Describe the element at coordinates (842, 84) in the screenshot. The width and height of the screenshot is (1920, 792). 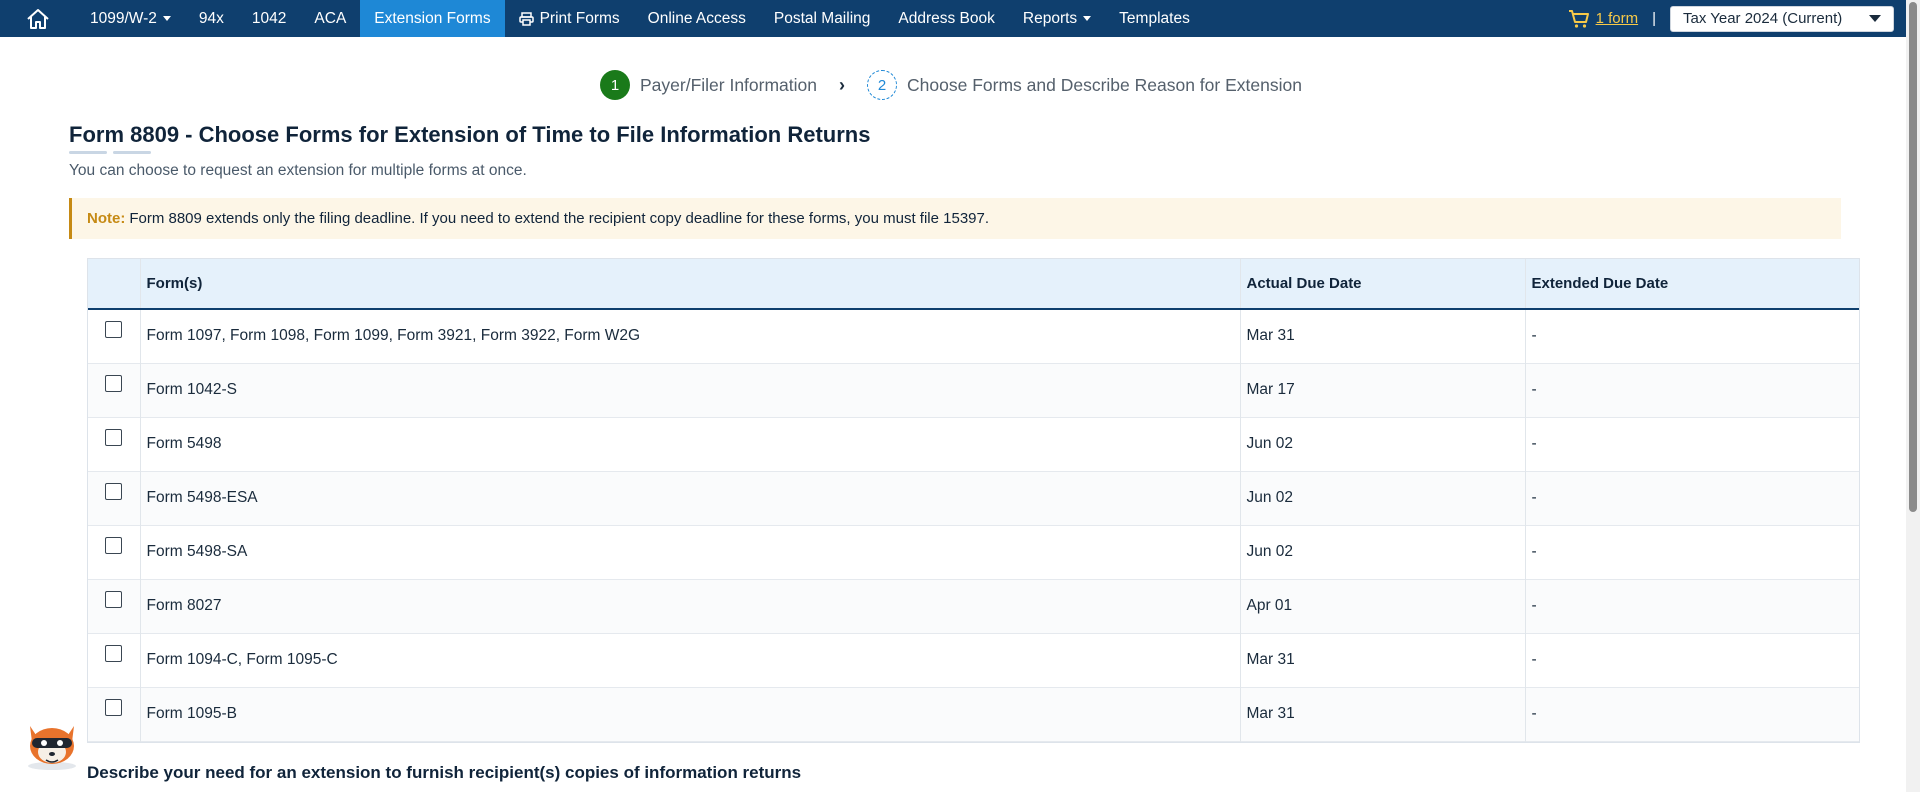
I see `chevron-right-icon: ›` at that location.